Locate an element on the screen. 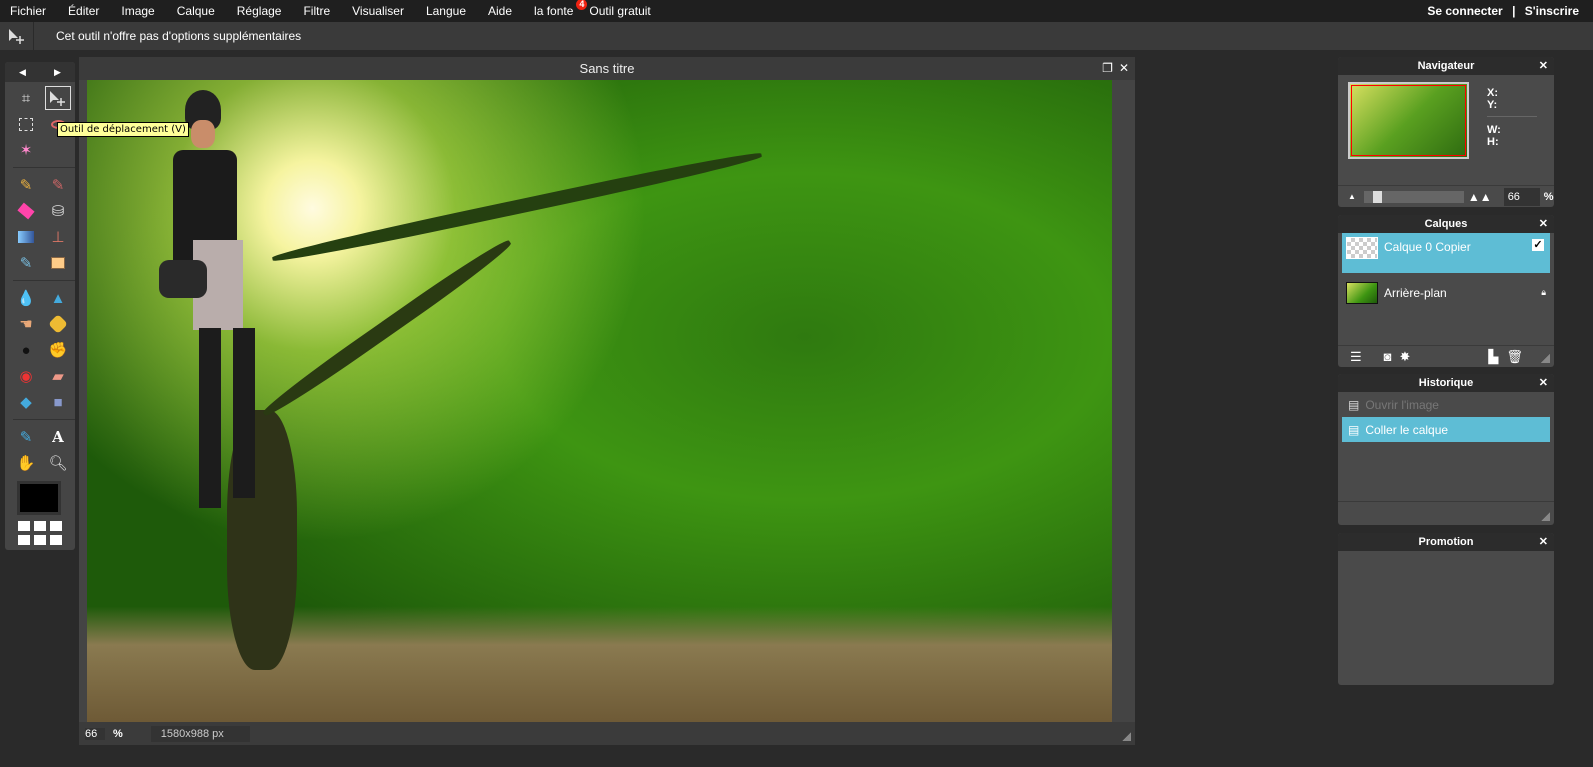  collapse-left-icon: ◀ is located at coordinates (22, 72).